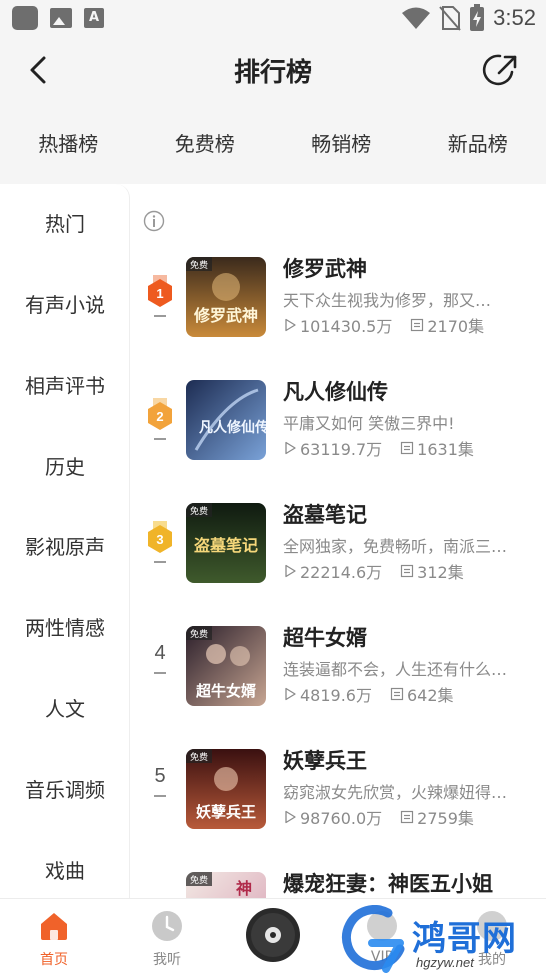  I want to click on book-title: 盗墓笔记, so click(325, 515).